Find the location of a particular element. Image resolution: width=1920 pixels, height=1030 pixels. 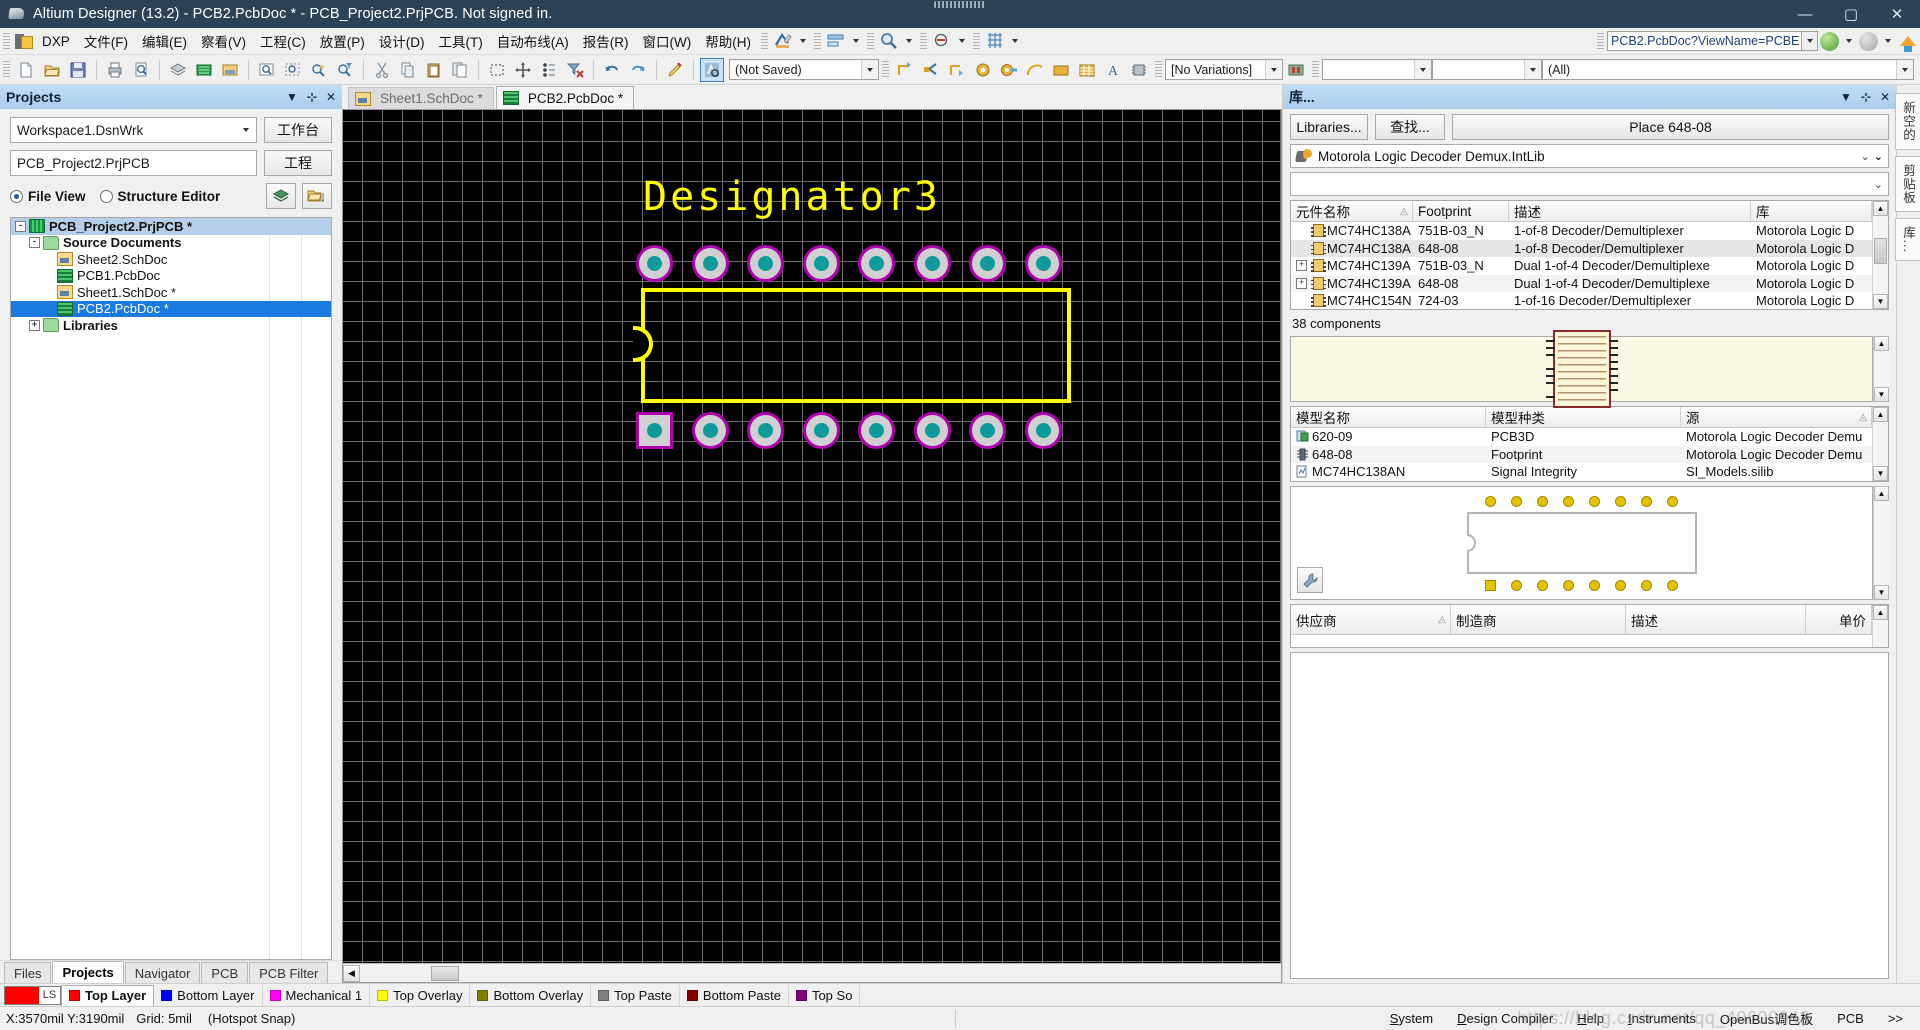

models-scroll-track is located at coordinates (1880, 444).